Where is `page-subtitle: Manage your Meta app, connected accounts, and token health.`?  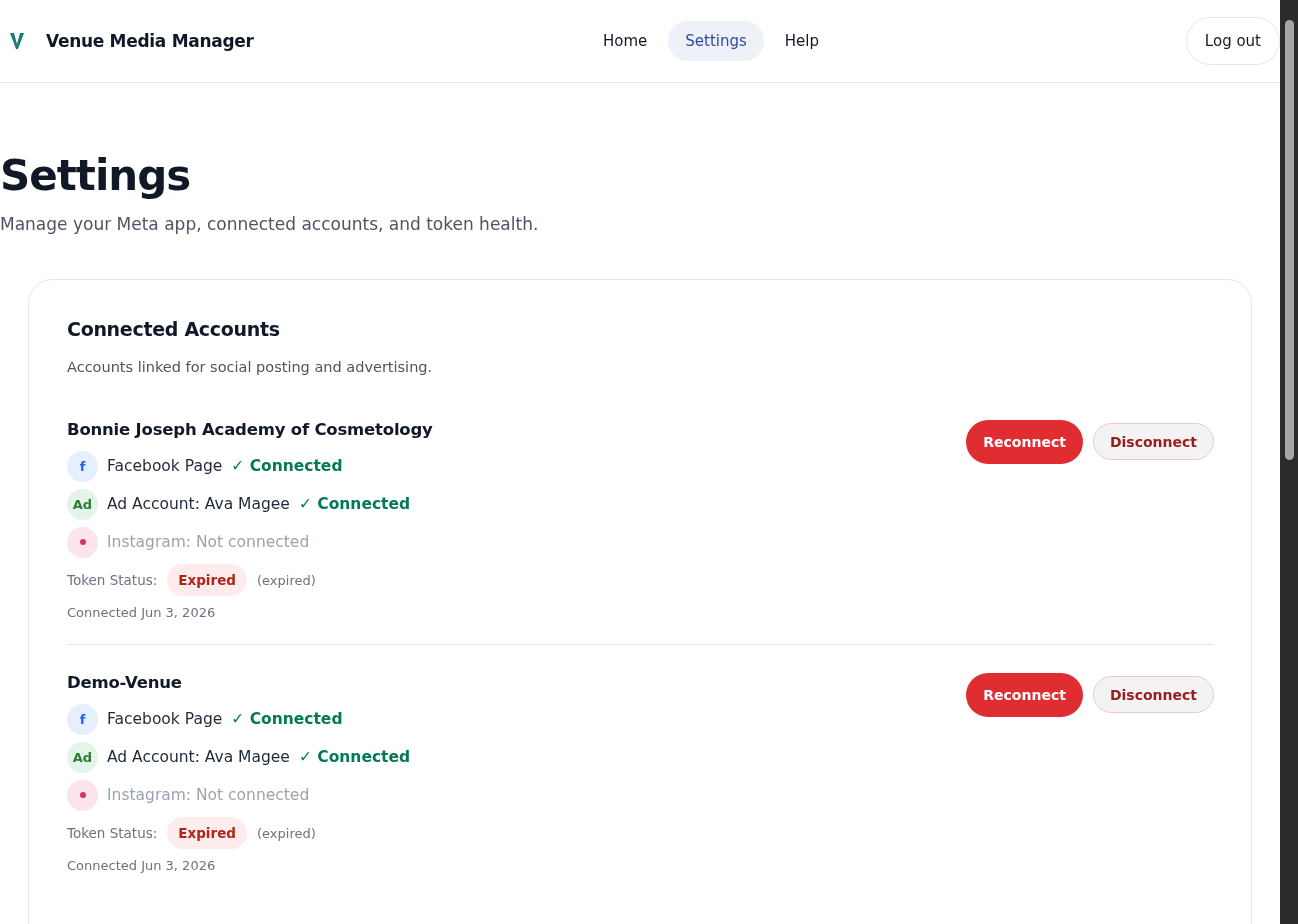 page-subtitle: Manage your Meta app, connected accounts, and token health. is located at coordinates (270, 224).